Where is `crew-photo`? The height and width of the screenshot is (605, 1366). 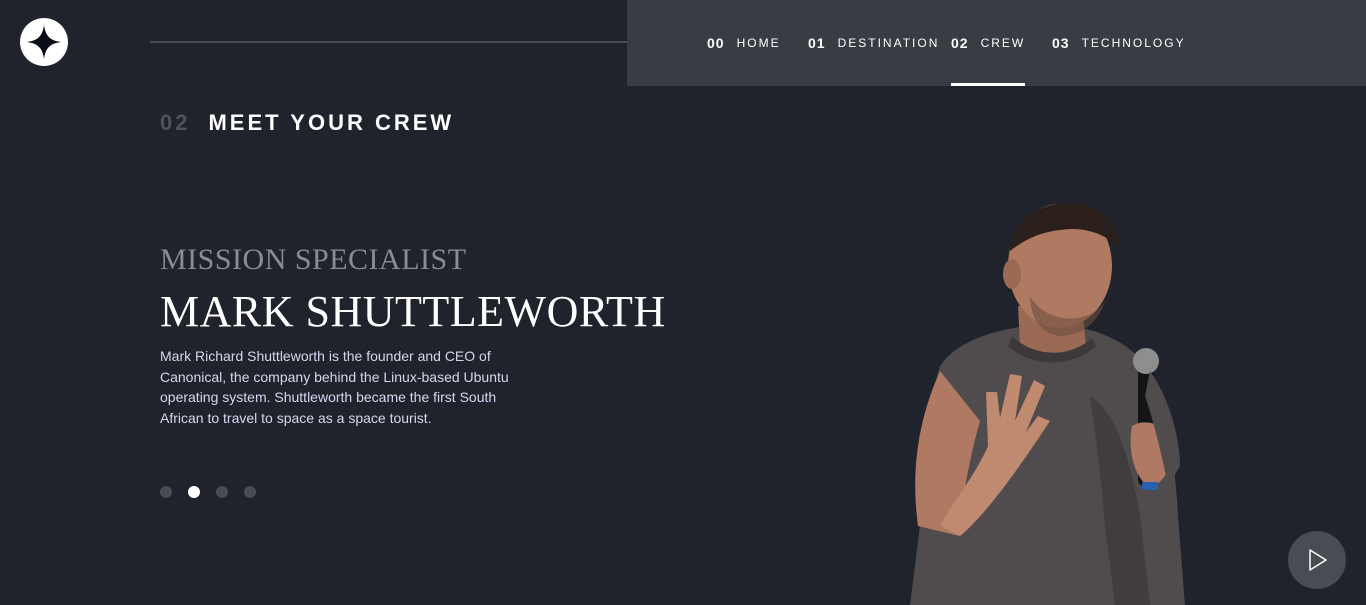
crew-photo is located at coordinates (1047, 404).